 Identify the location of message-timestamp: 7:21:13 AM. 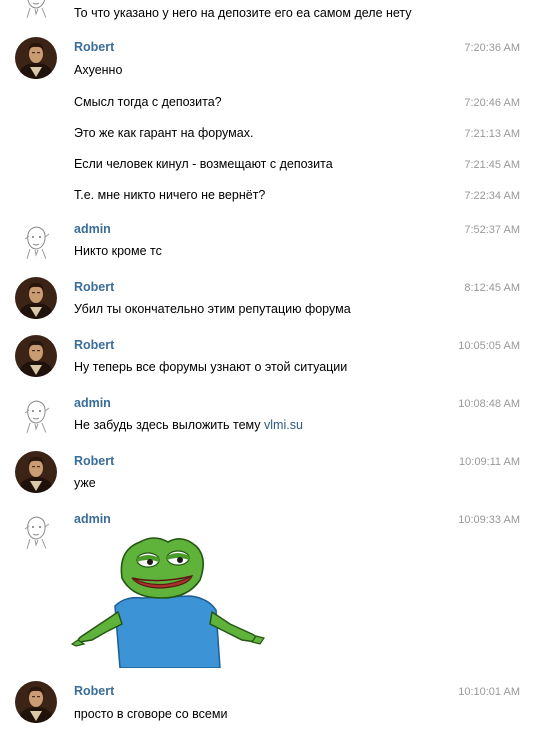
(492, 134).